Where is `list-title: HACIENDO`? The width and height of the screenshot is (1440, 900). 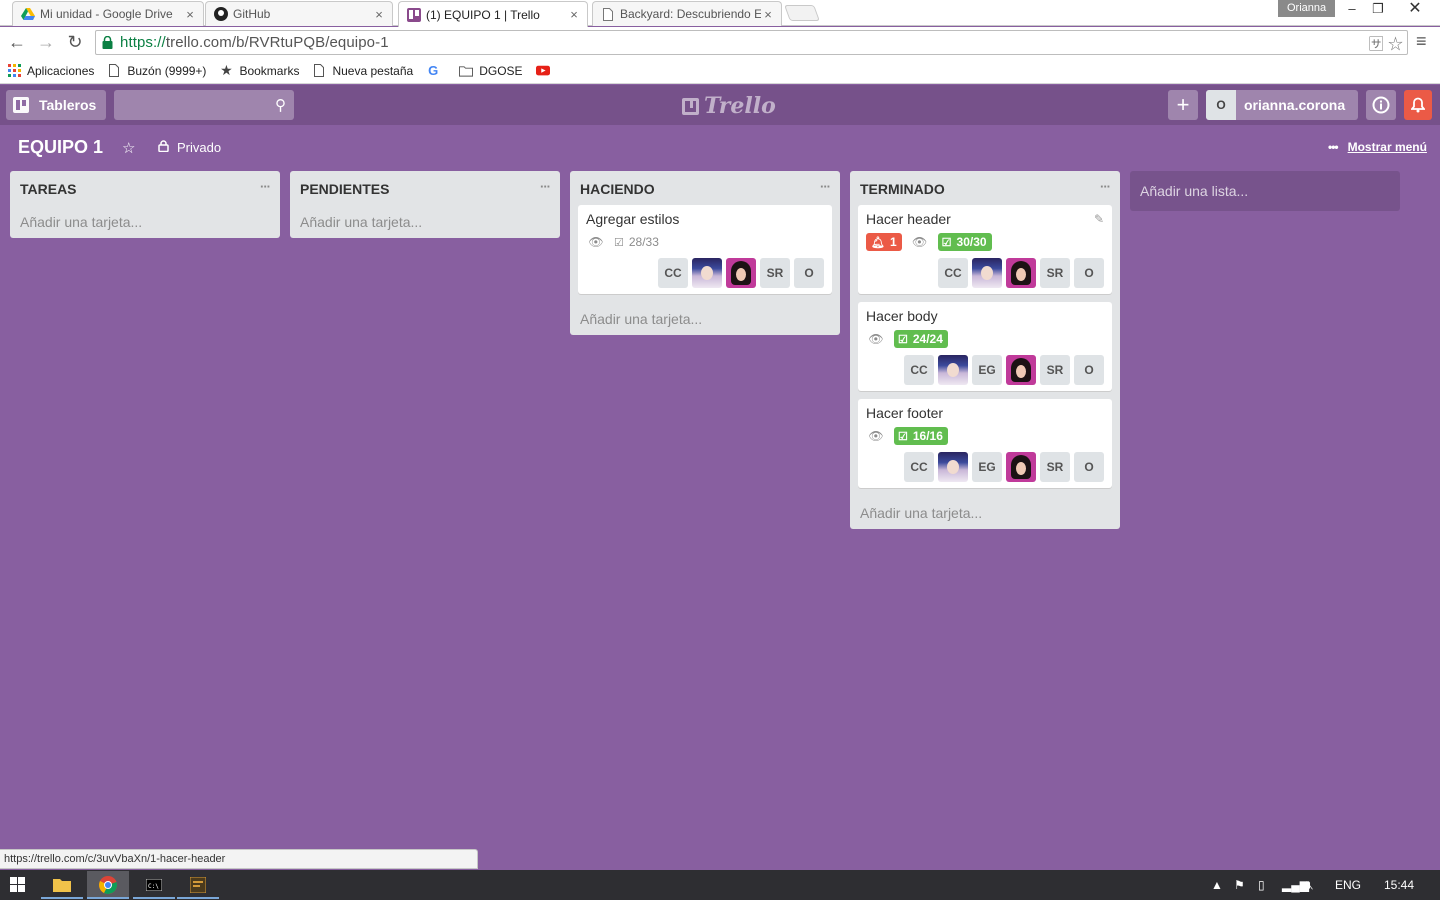 list-title: HACIENDO is located at coordinates (617, 189).